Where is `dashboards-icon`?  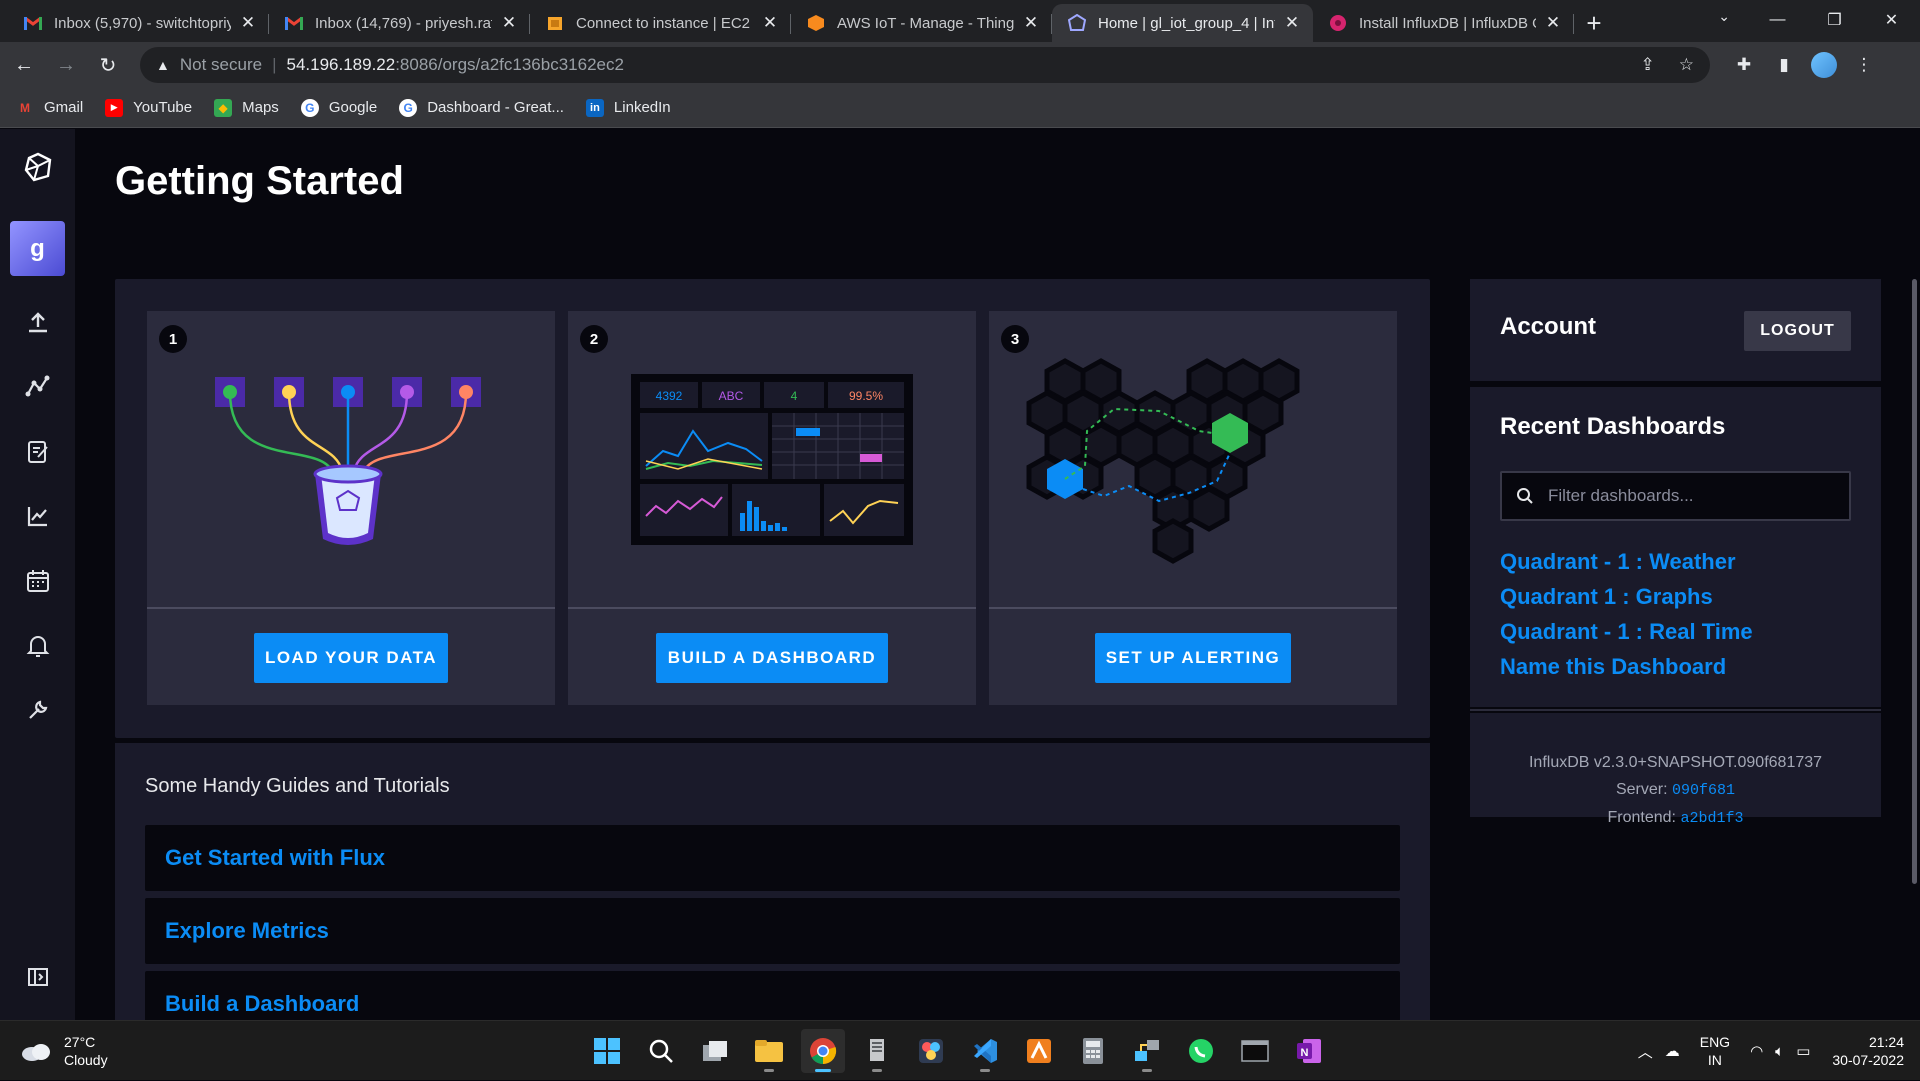 dashboards-icon is located at coordinates (37, 516).